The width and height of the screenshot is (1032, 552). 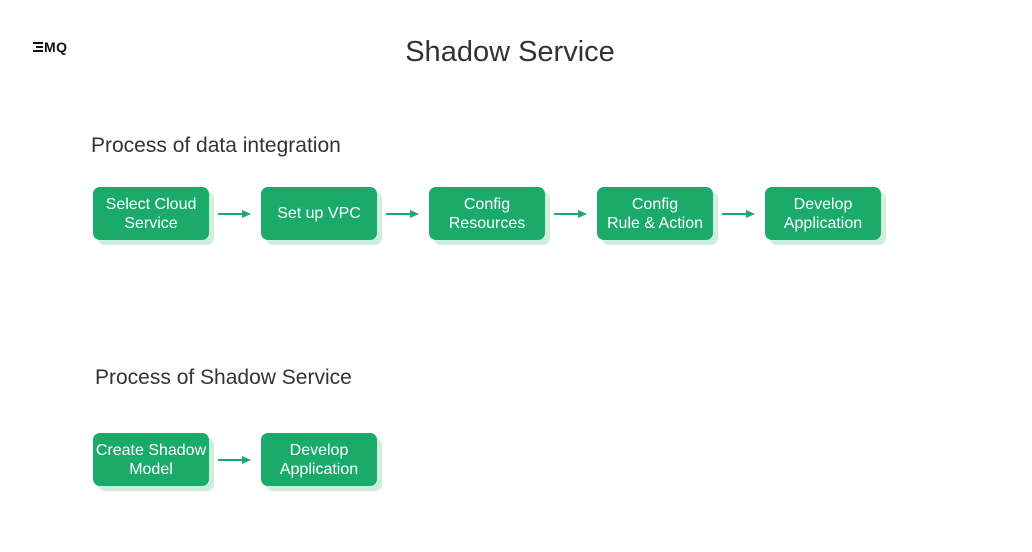 What do you see at coordinates (223, 377) in the screenshot?
I see `section-heading-shadow-service: Process of Shadow Service` at bounding box center [223, 377].